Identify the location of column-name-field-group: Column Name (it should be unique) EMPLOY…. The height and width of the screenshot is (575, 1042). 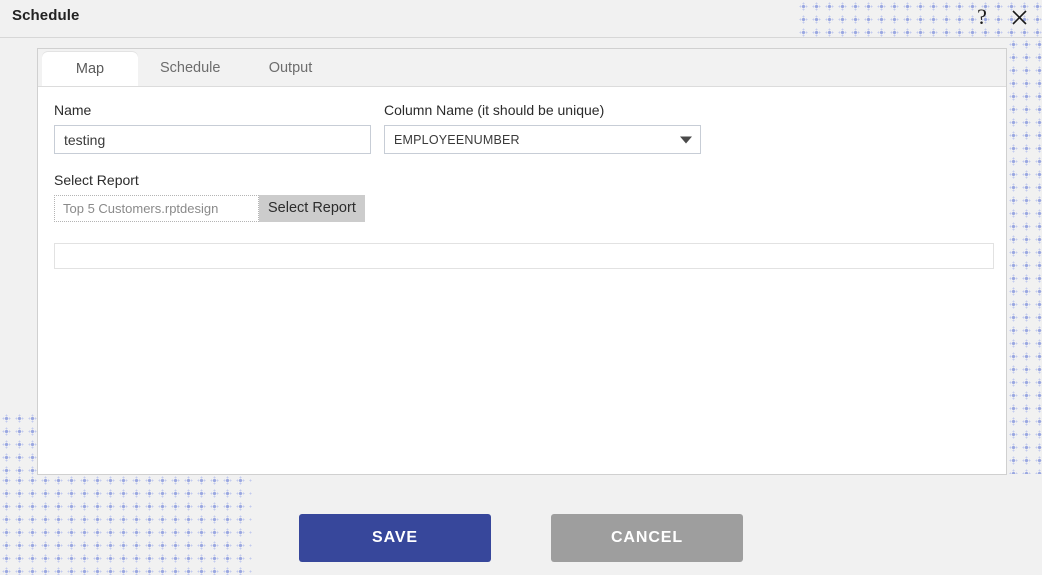
(542, 127).